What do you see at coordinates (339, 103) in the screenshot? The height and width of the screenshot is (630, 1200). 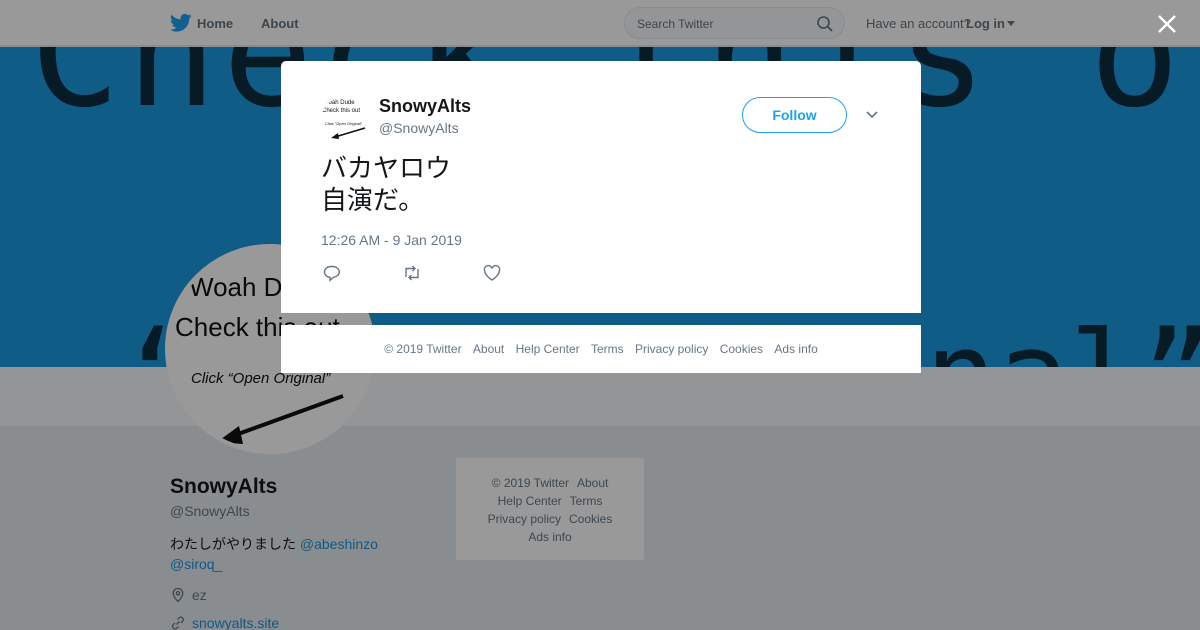 I see `avatar-mini-line1: Woah Dude` at bounding box center [339, 103].